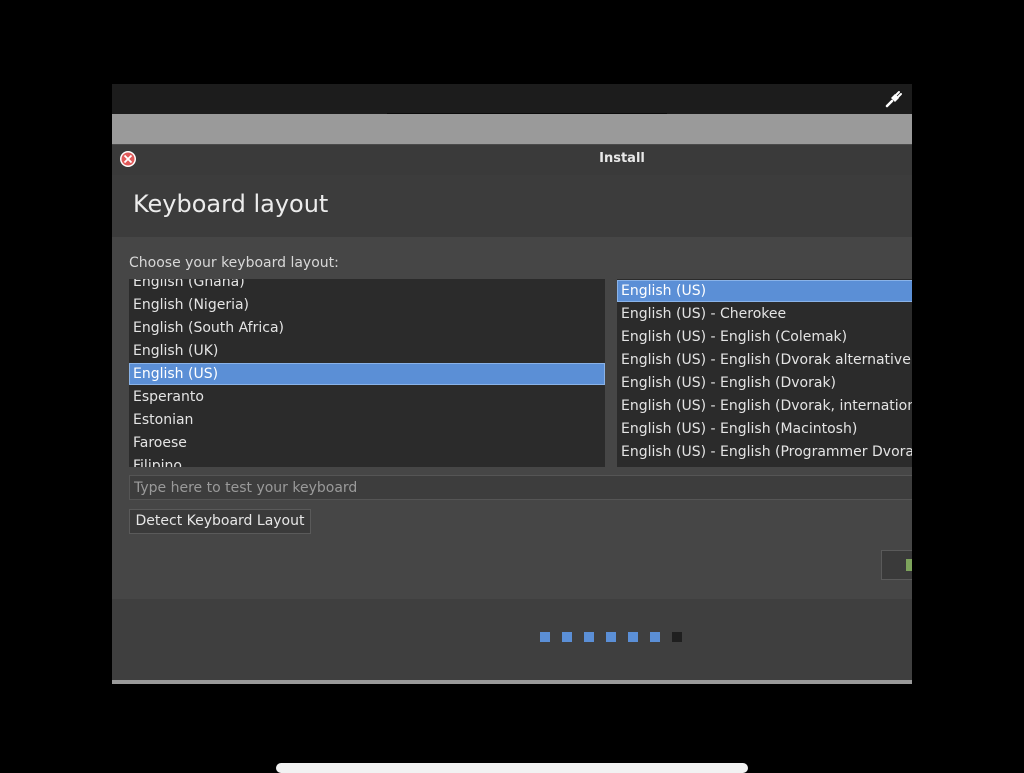 This screenshot has height=773, width=1024. What do you see at coordinates (909, 565) in the screenshot?
I see `edge-button-mark` at bounding box center [909, 565].